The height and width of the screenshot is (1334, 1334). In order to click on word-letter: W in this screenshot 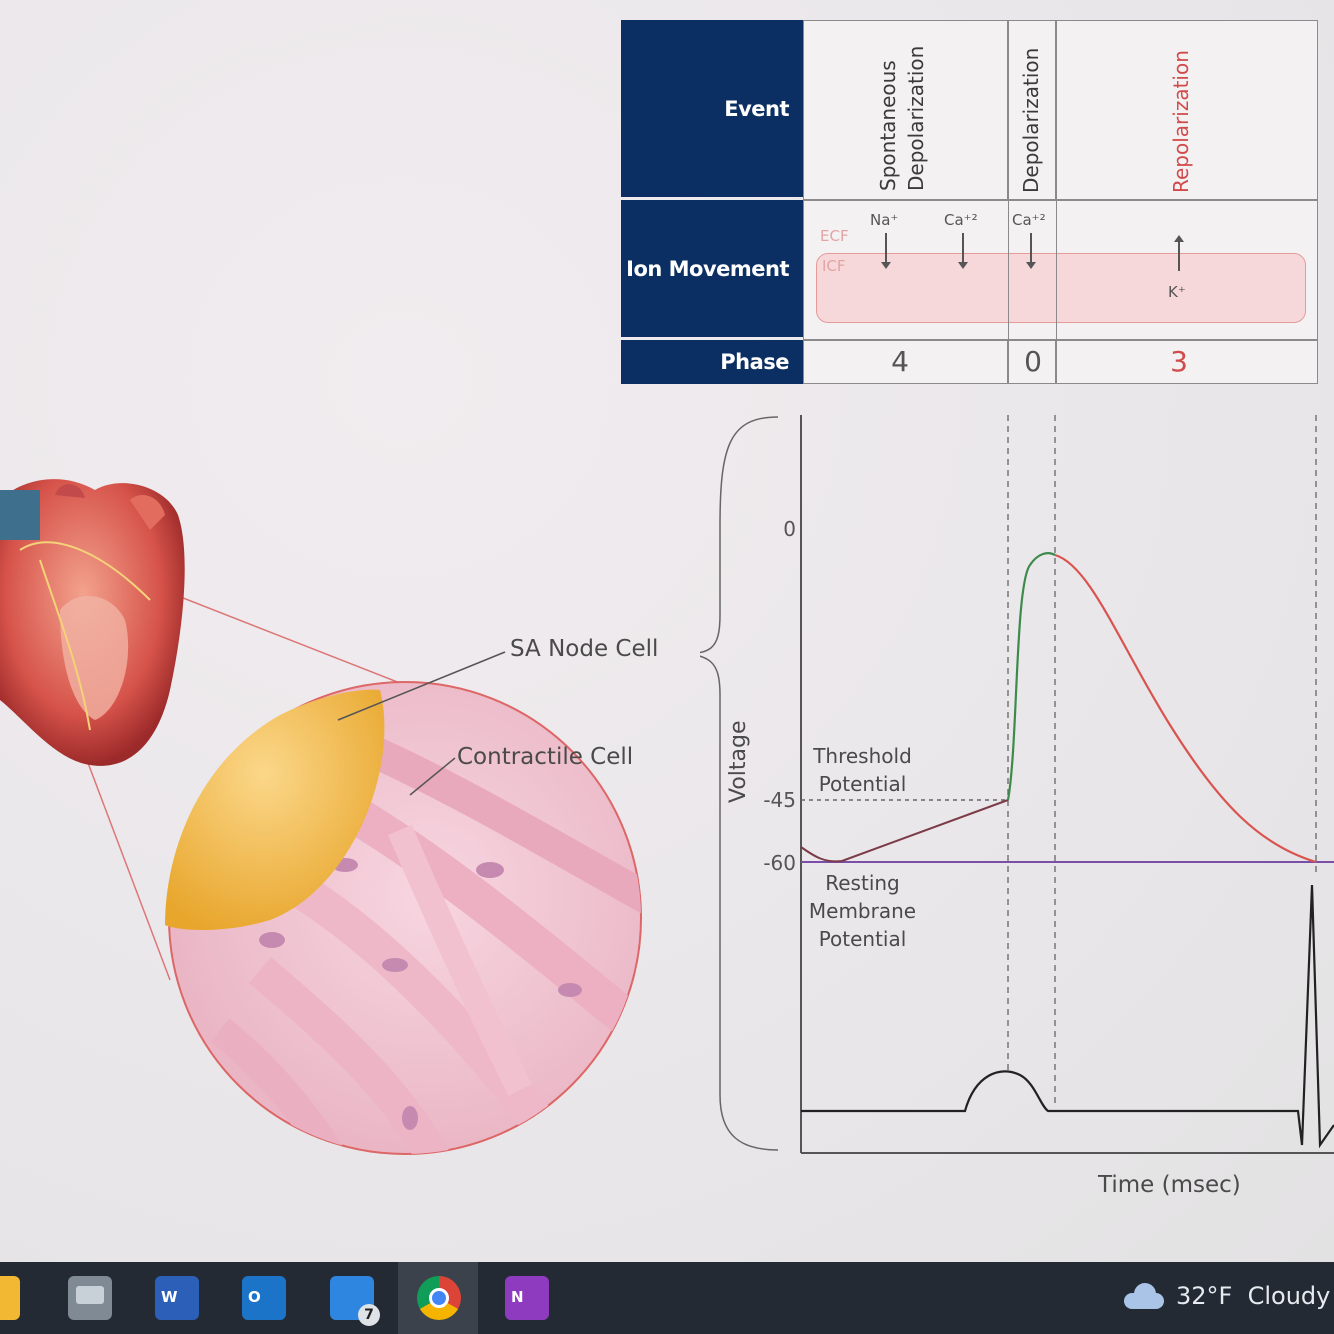, I will do `click(169, 1297)`.